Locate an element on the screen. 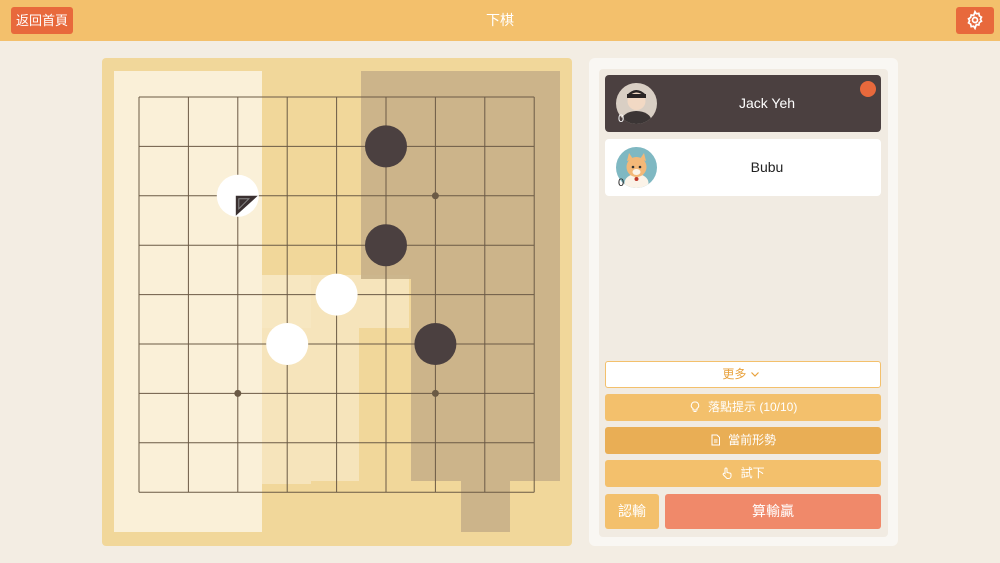 The image size is (1000, 563). hand-pointer-icon is located at coordinates (727, 473).